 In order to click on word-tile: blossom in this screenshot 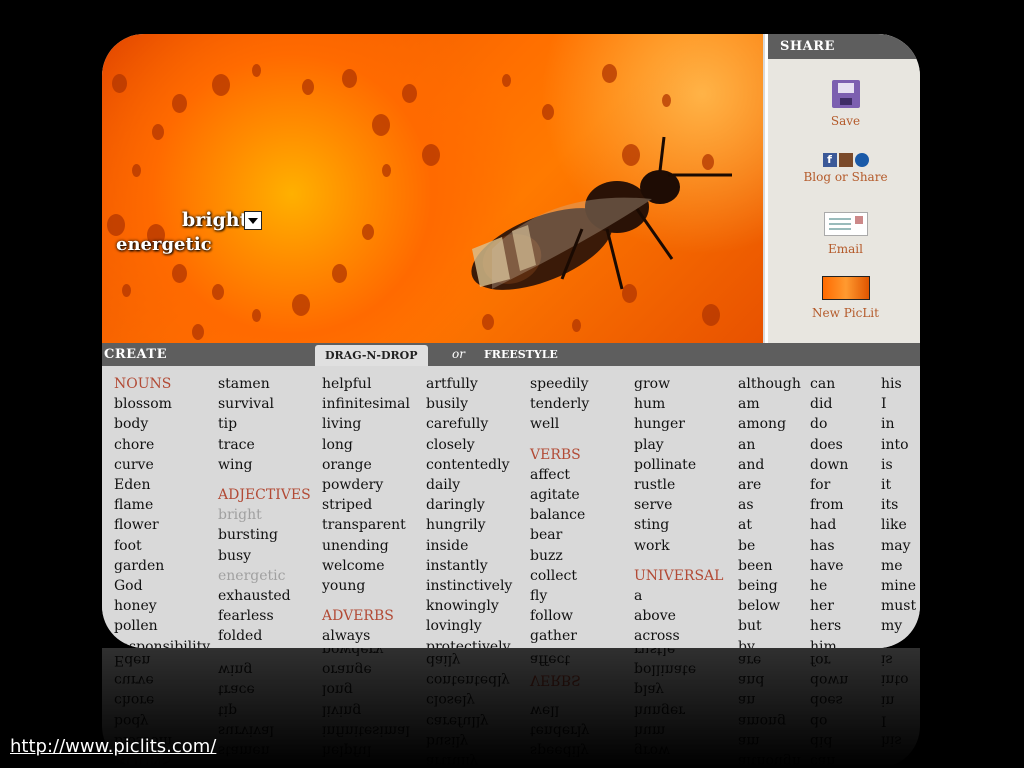, I will do `click(162, 404)`.